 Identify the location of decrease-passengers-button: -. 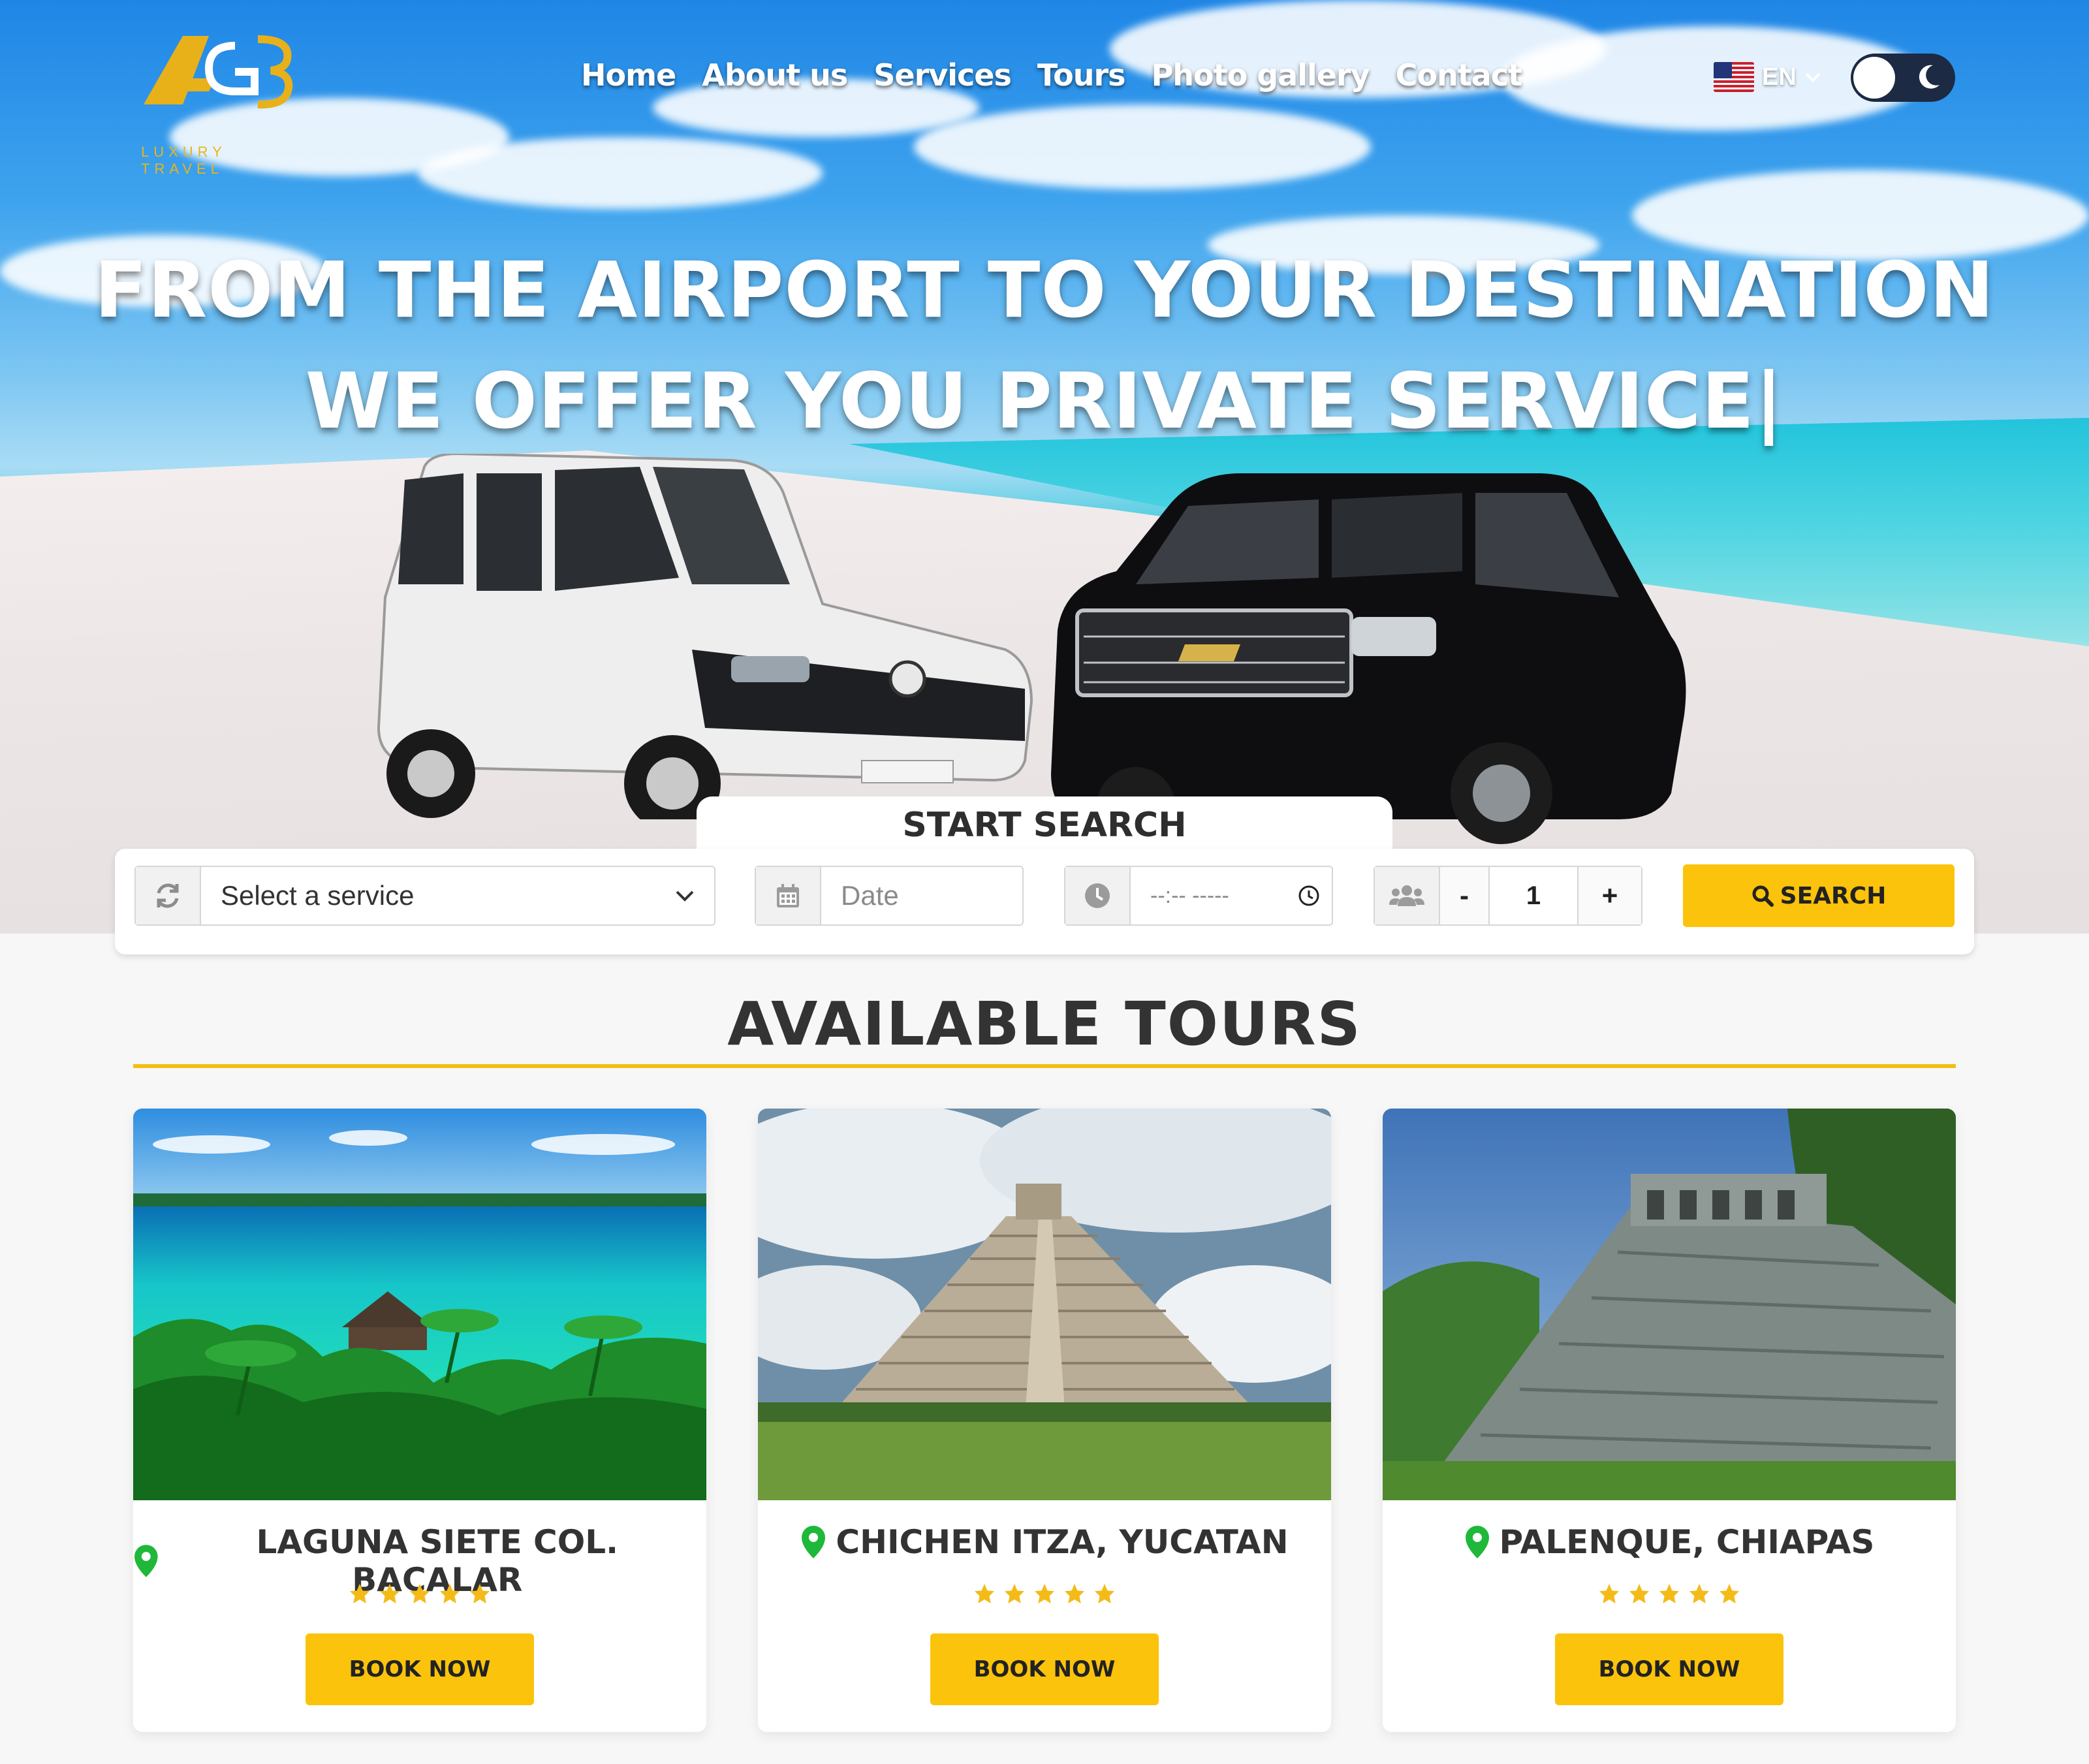
(1465, 896).